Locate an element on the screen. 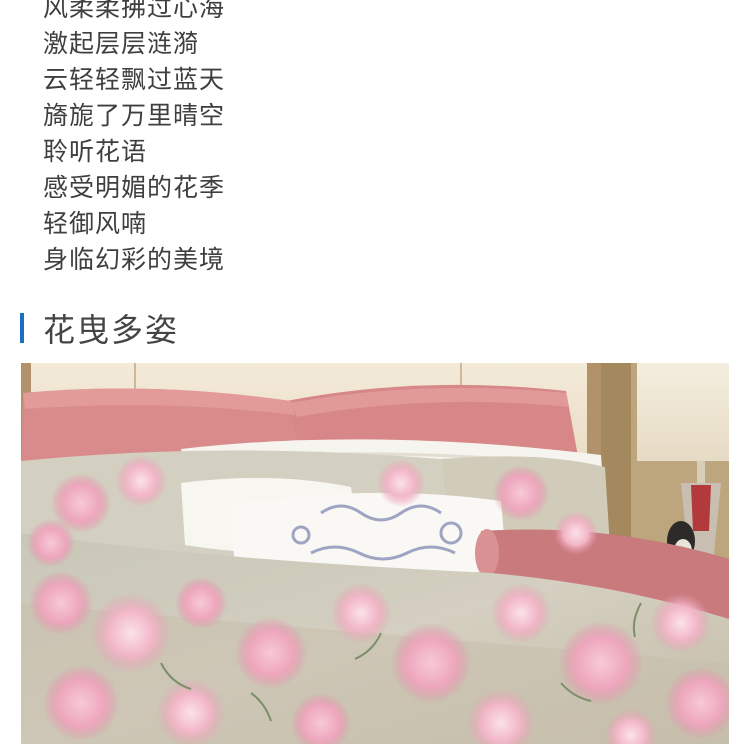  poem-line: 轻御风喃 is located at coordinates (95, 223).